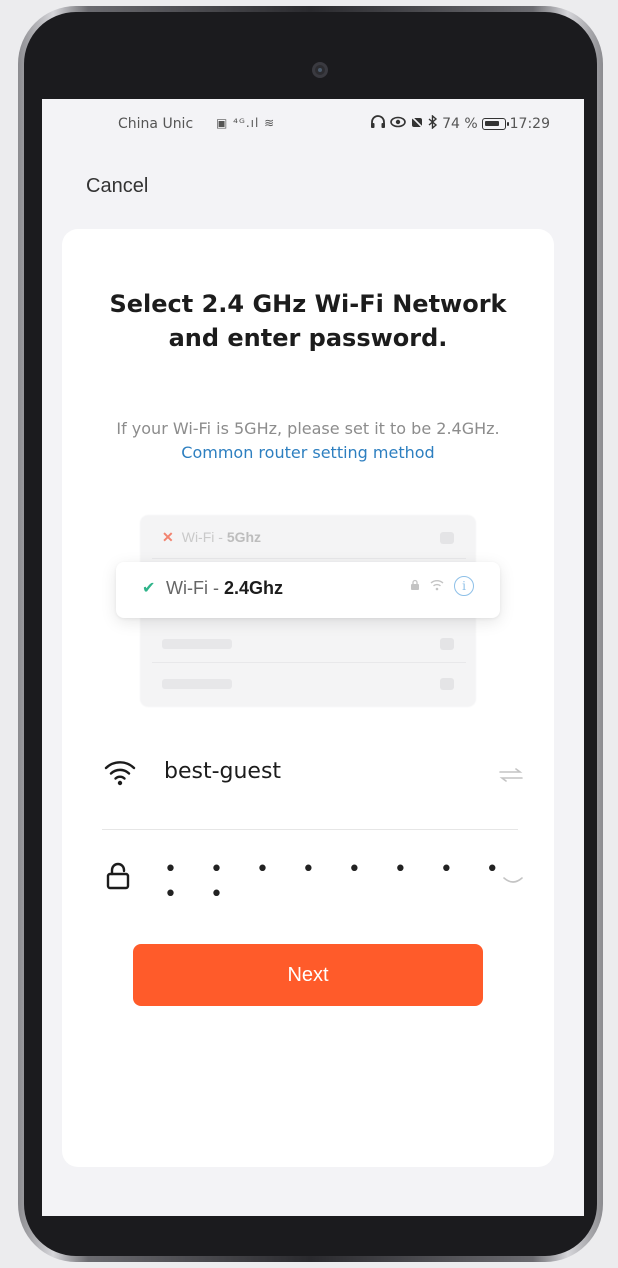 This screenshot has height=1268, width=618. I want to click on switch-network-icon, so click(511, 776).